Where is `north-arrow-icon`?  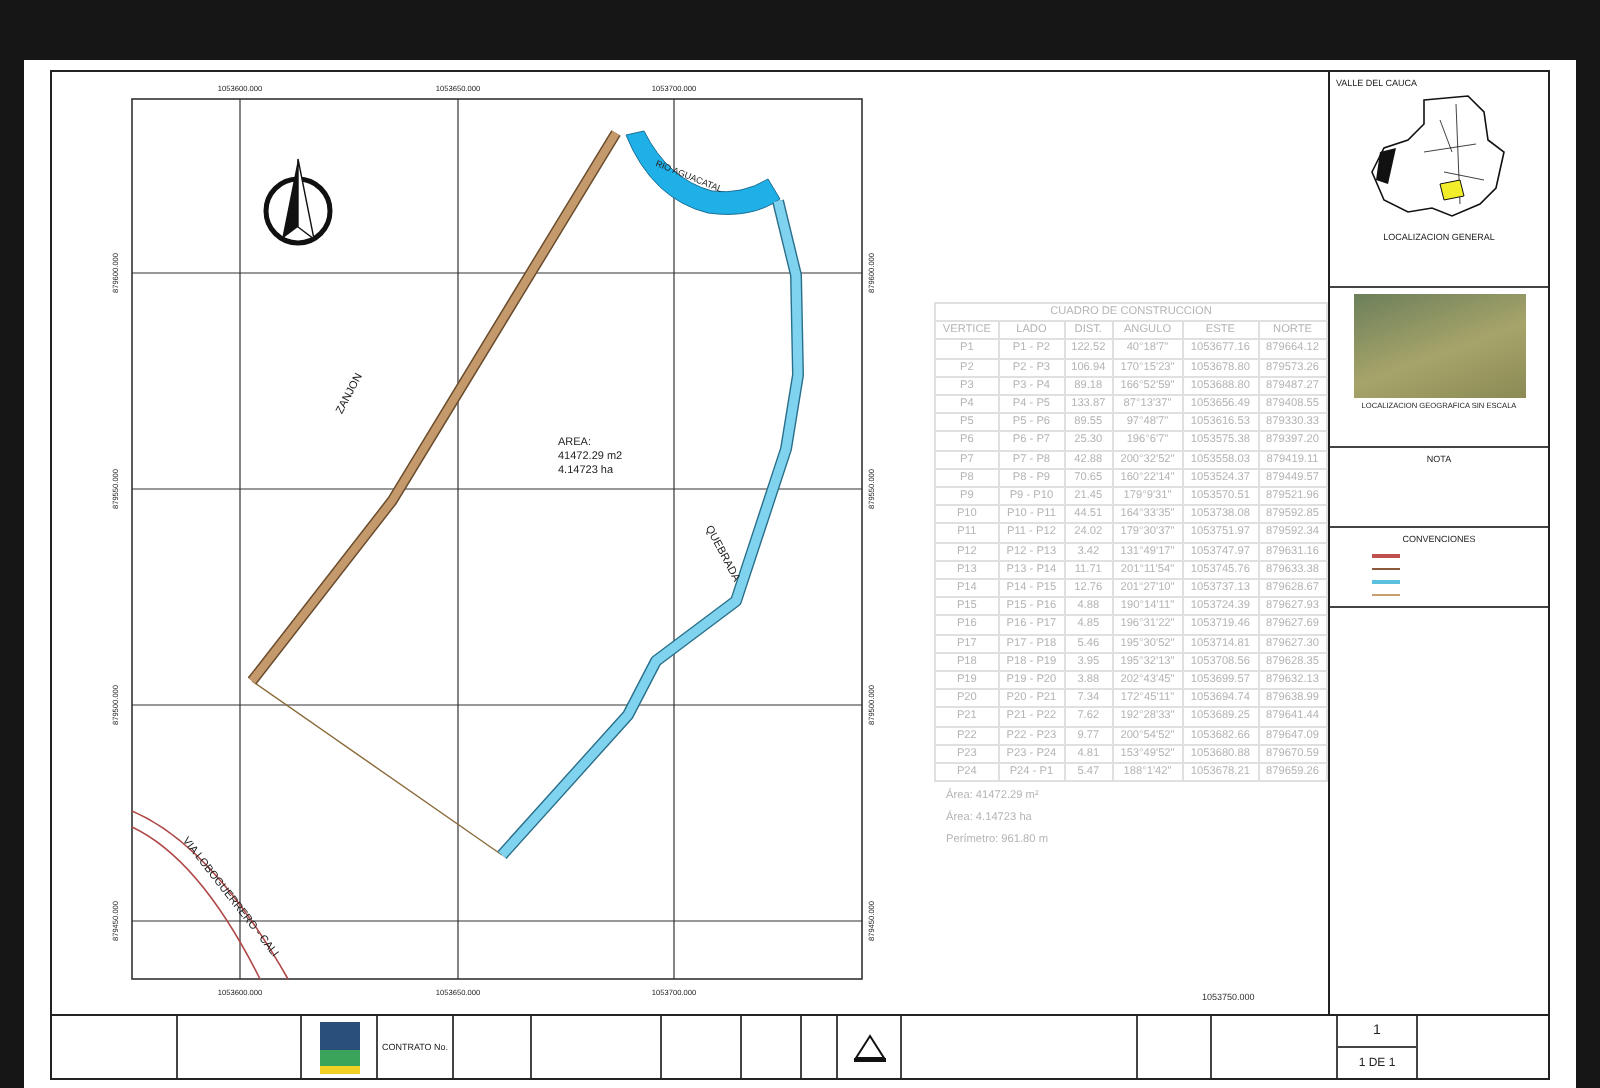
north-arrow-icon is located at coordinates (298, 202).